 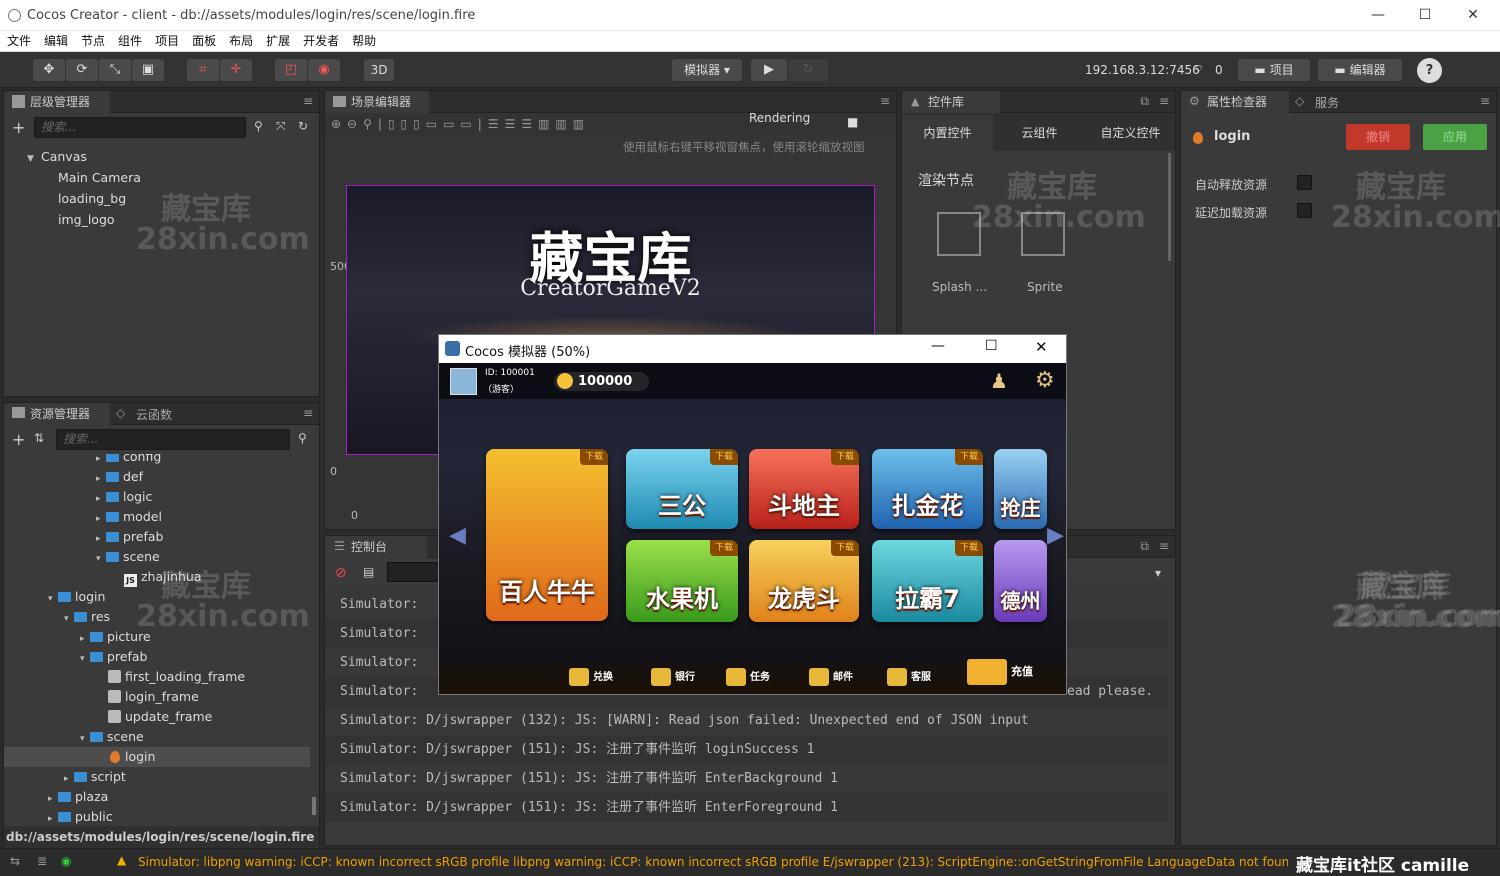 What do you see at coordinates (78, 797) in the screenshot?
I see `asset-folder-plaza: ▸ plaza` at bounding box center [78, 797].